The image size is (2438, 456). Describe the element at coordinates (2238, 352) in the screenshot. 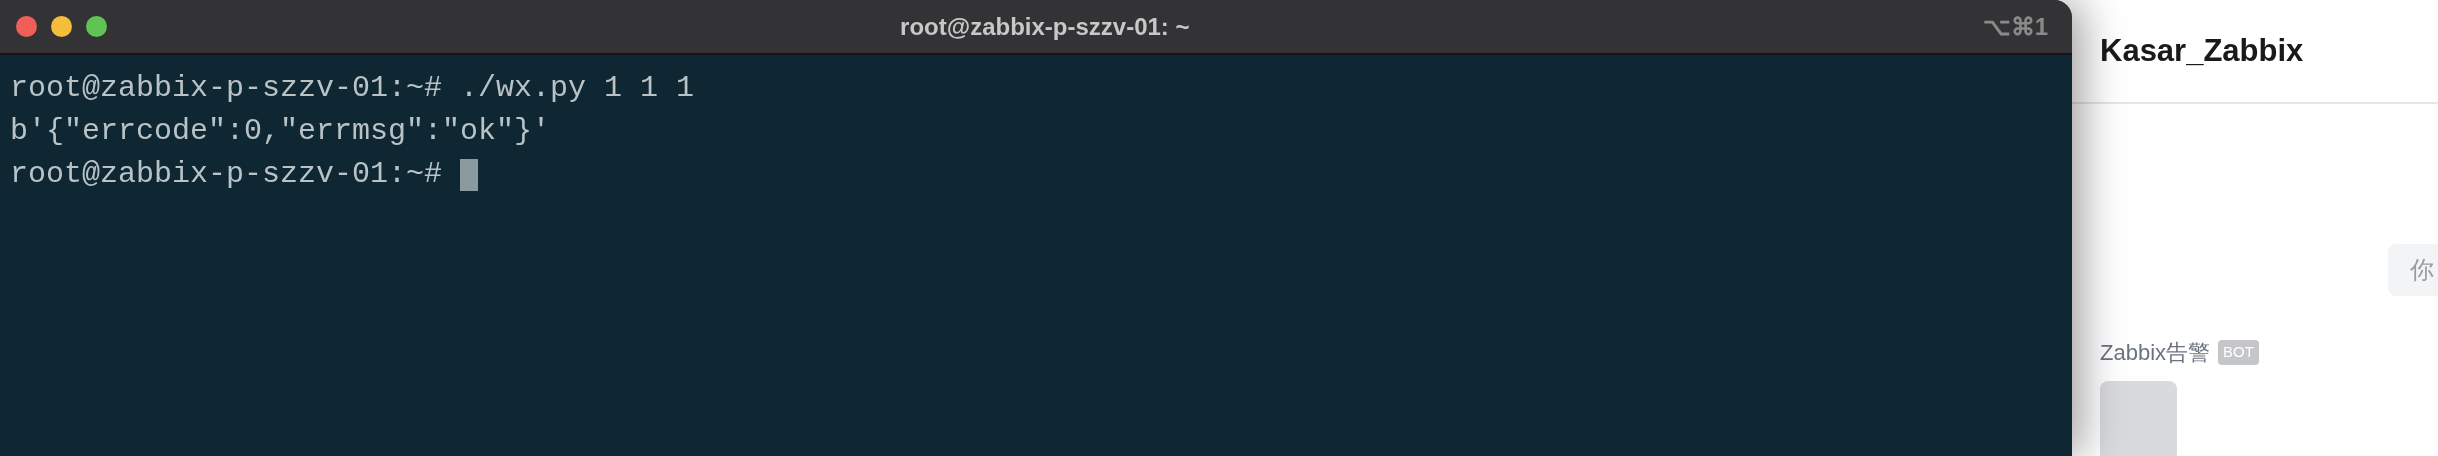

I see `bot-badge: BOT` at that location.